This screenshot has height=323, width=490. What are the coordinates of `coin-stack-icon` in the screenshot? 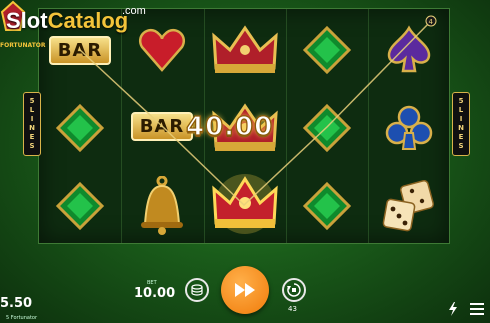 It's located at (197, 290).